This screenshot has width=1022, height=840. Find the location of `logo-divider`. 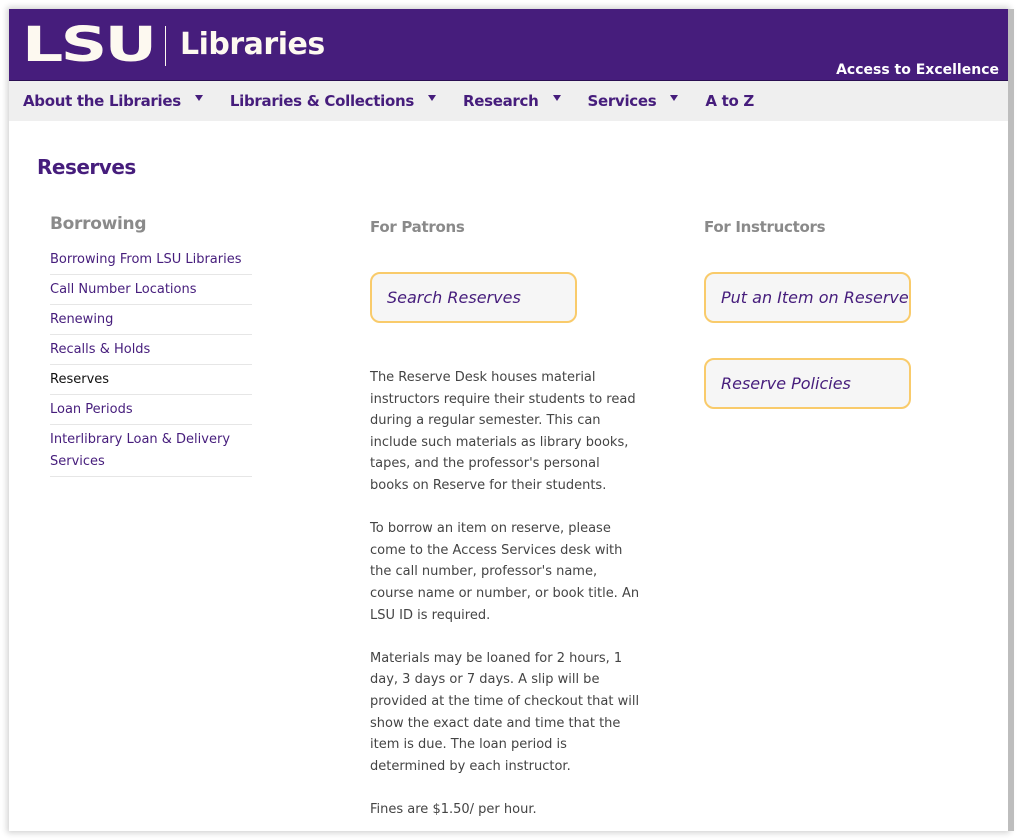

logo-divider is located at coordinates (165, 46).